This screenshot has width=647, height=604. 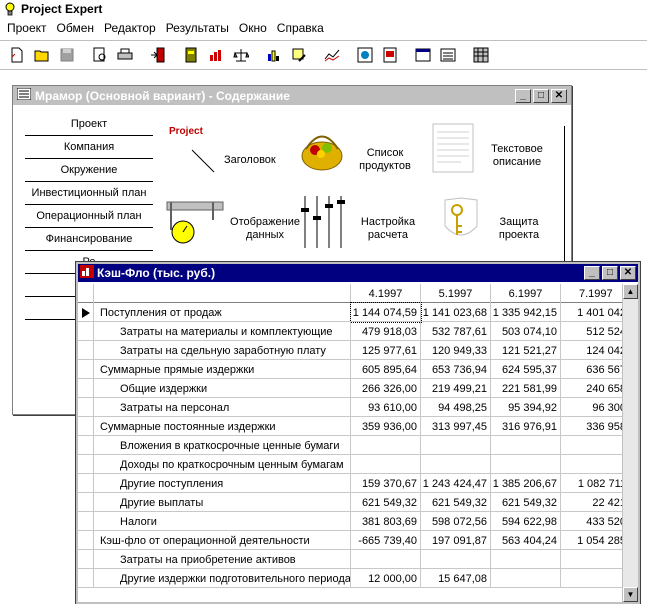 I want to click on table-row: Вложения в краткосрочные ценные бумаги, so click(x=352, y=445).